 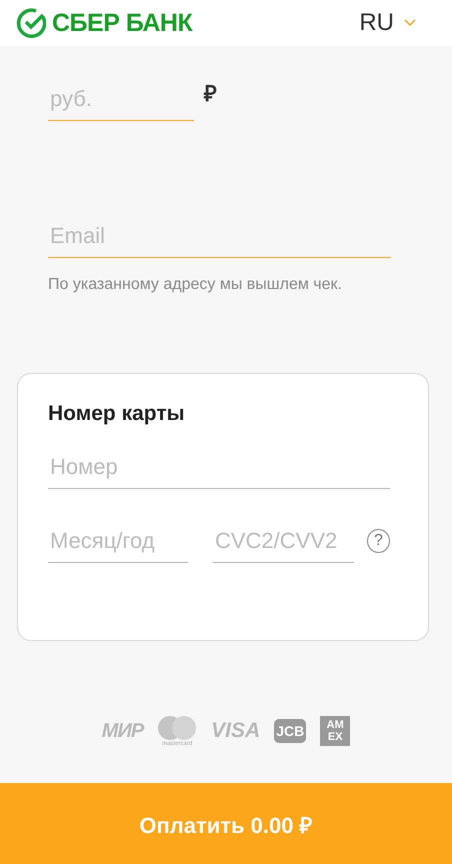 I want to click on input-field: CVC2/CVV2, so click(x=283, y=541).